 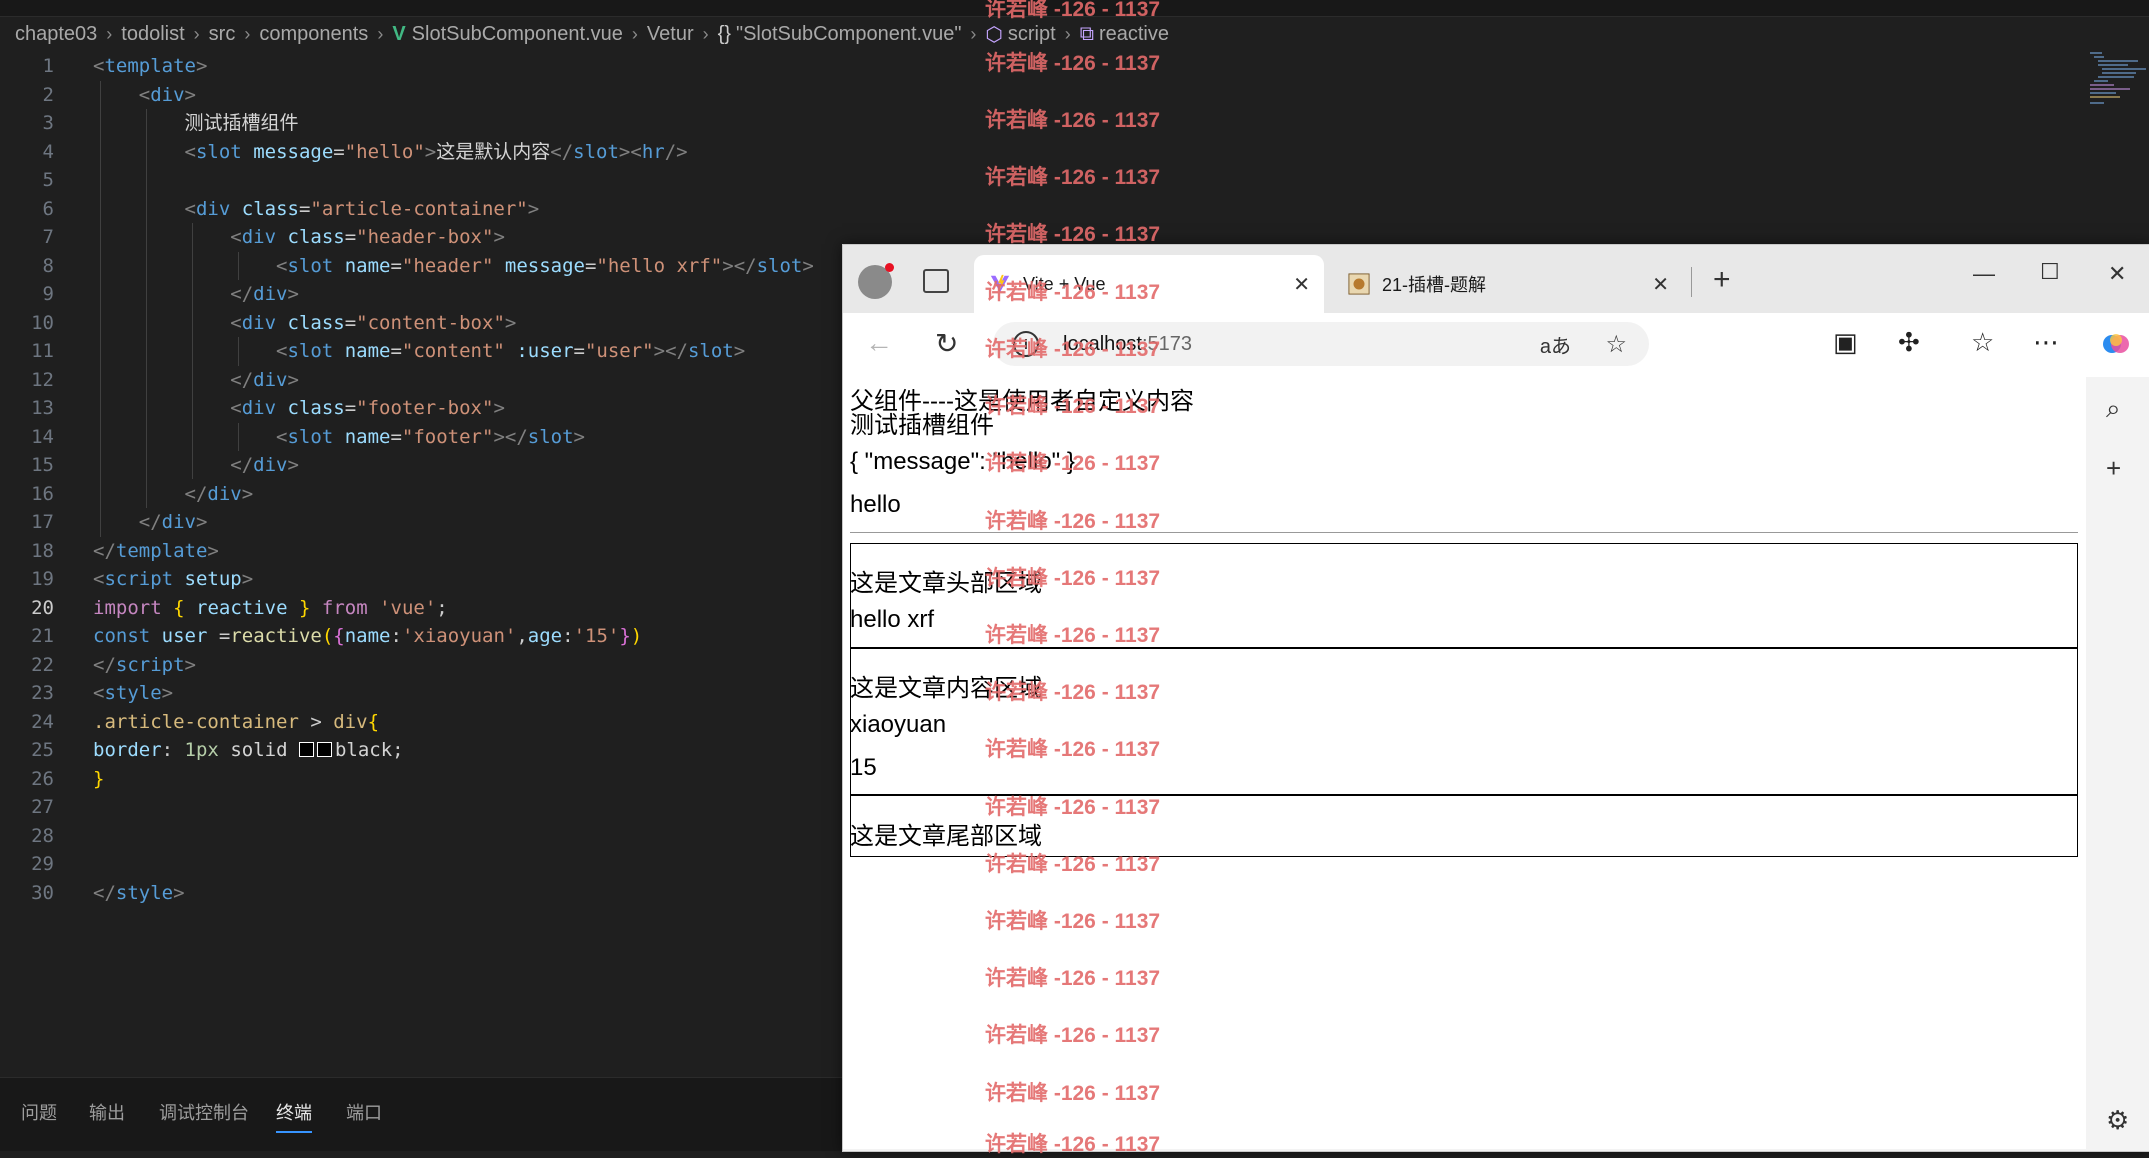 What do you see at coordinates (892, 619) in the screenshot?
I see `header-message-text: hello xrf` at bounding box center [892, 619].